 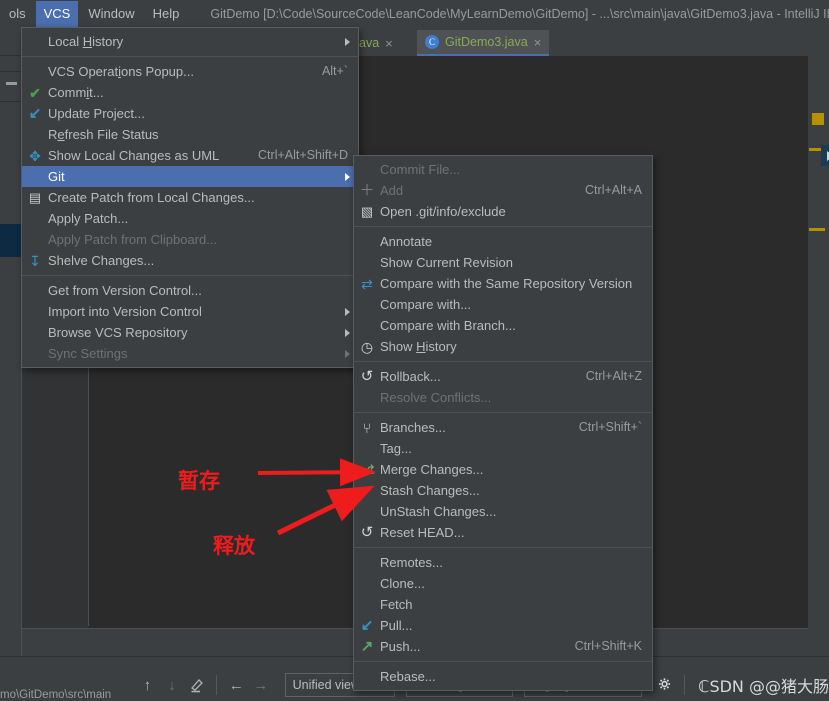 I want to click on editor-tab-gitdemo3: C GitDemo3.java ×, so click(x=483, y=43).